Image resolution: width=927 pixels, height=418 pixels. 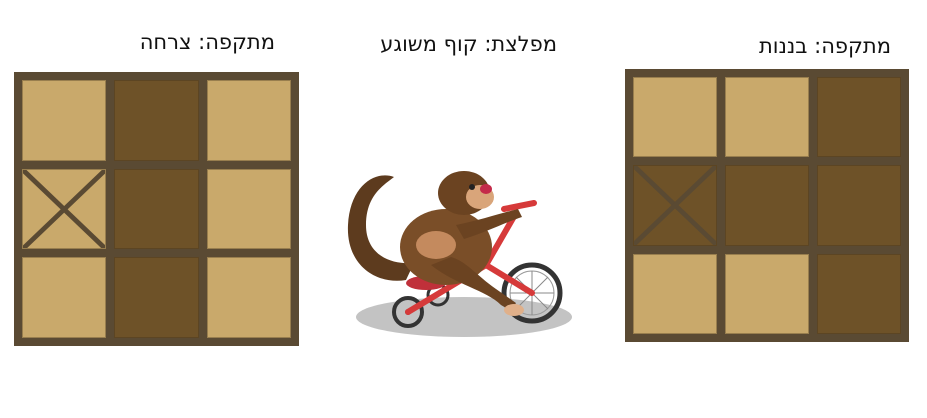 What do you see at coordinates (380, 228) in the screenshot?
I see `monkey-tail` at bounding box center [380, 228].